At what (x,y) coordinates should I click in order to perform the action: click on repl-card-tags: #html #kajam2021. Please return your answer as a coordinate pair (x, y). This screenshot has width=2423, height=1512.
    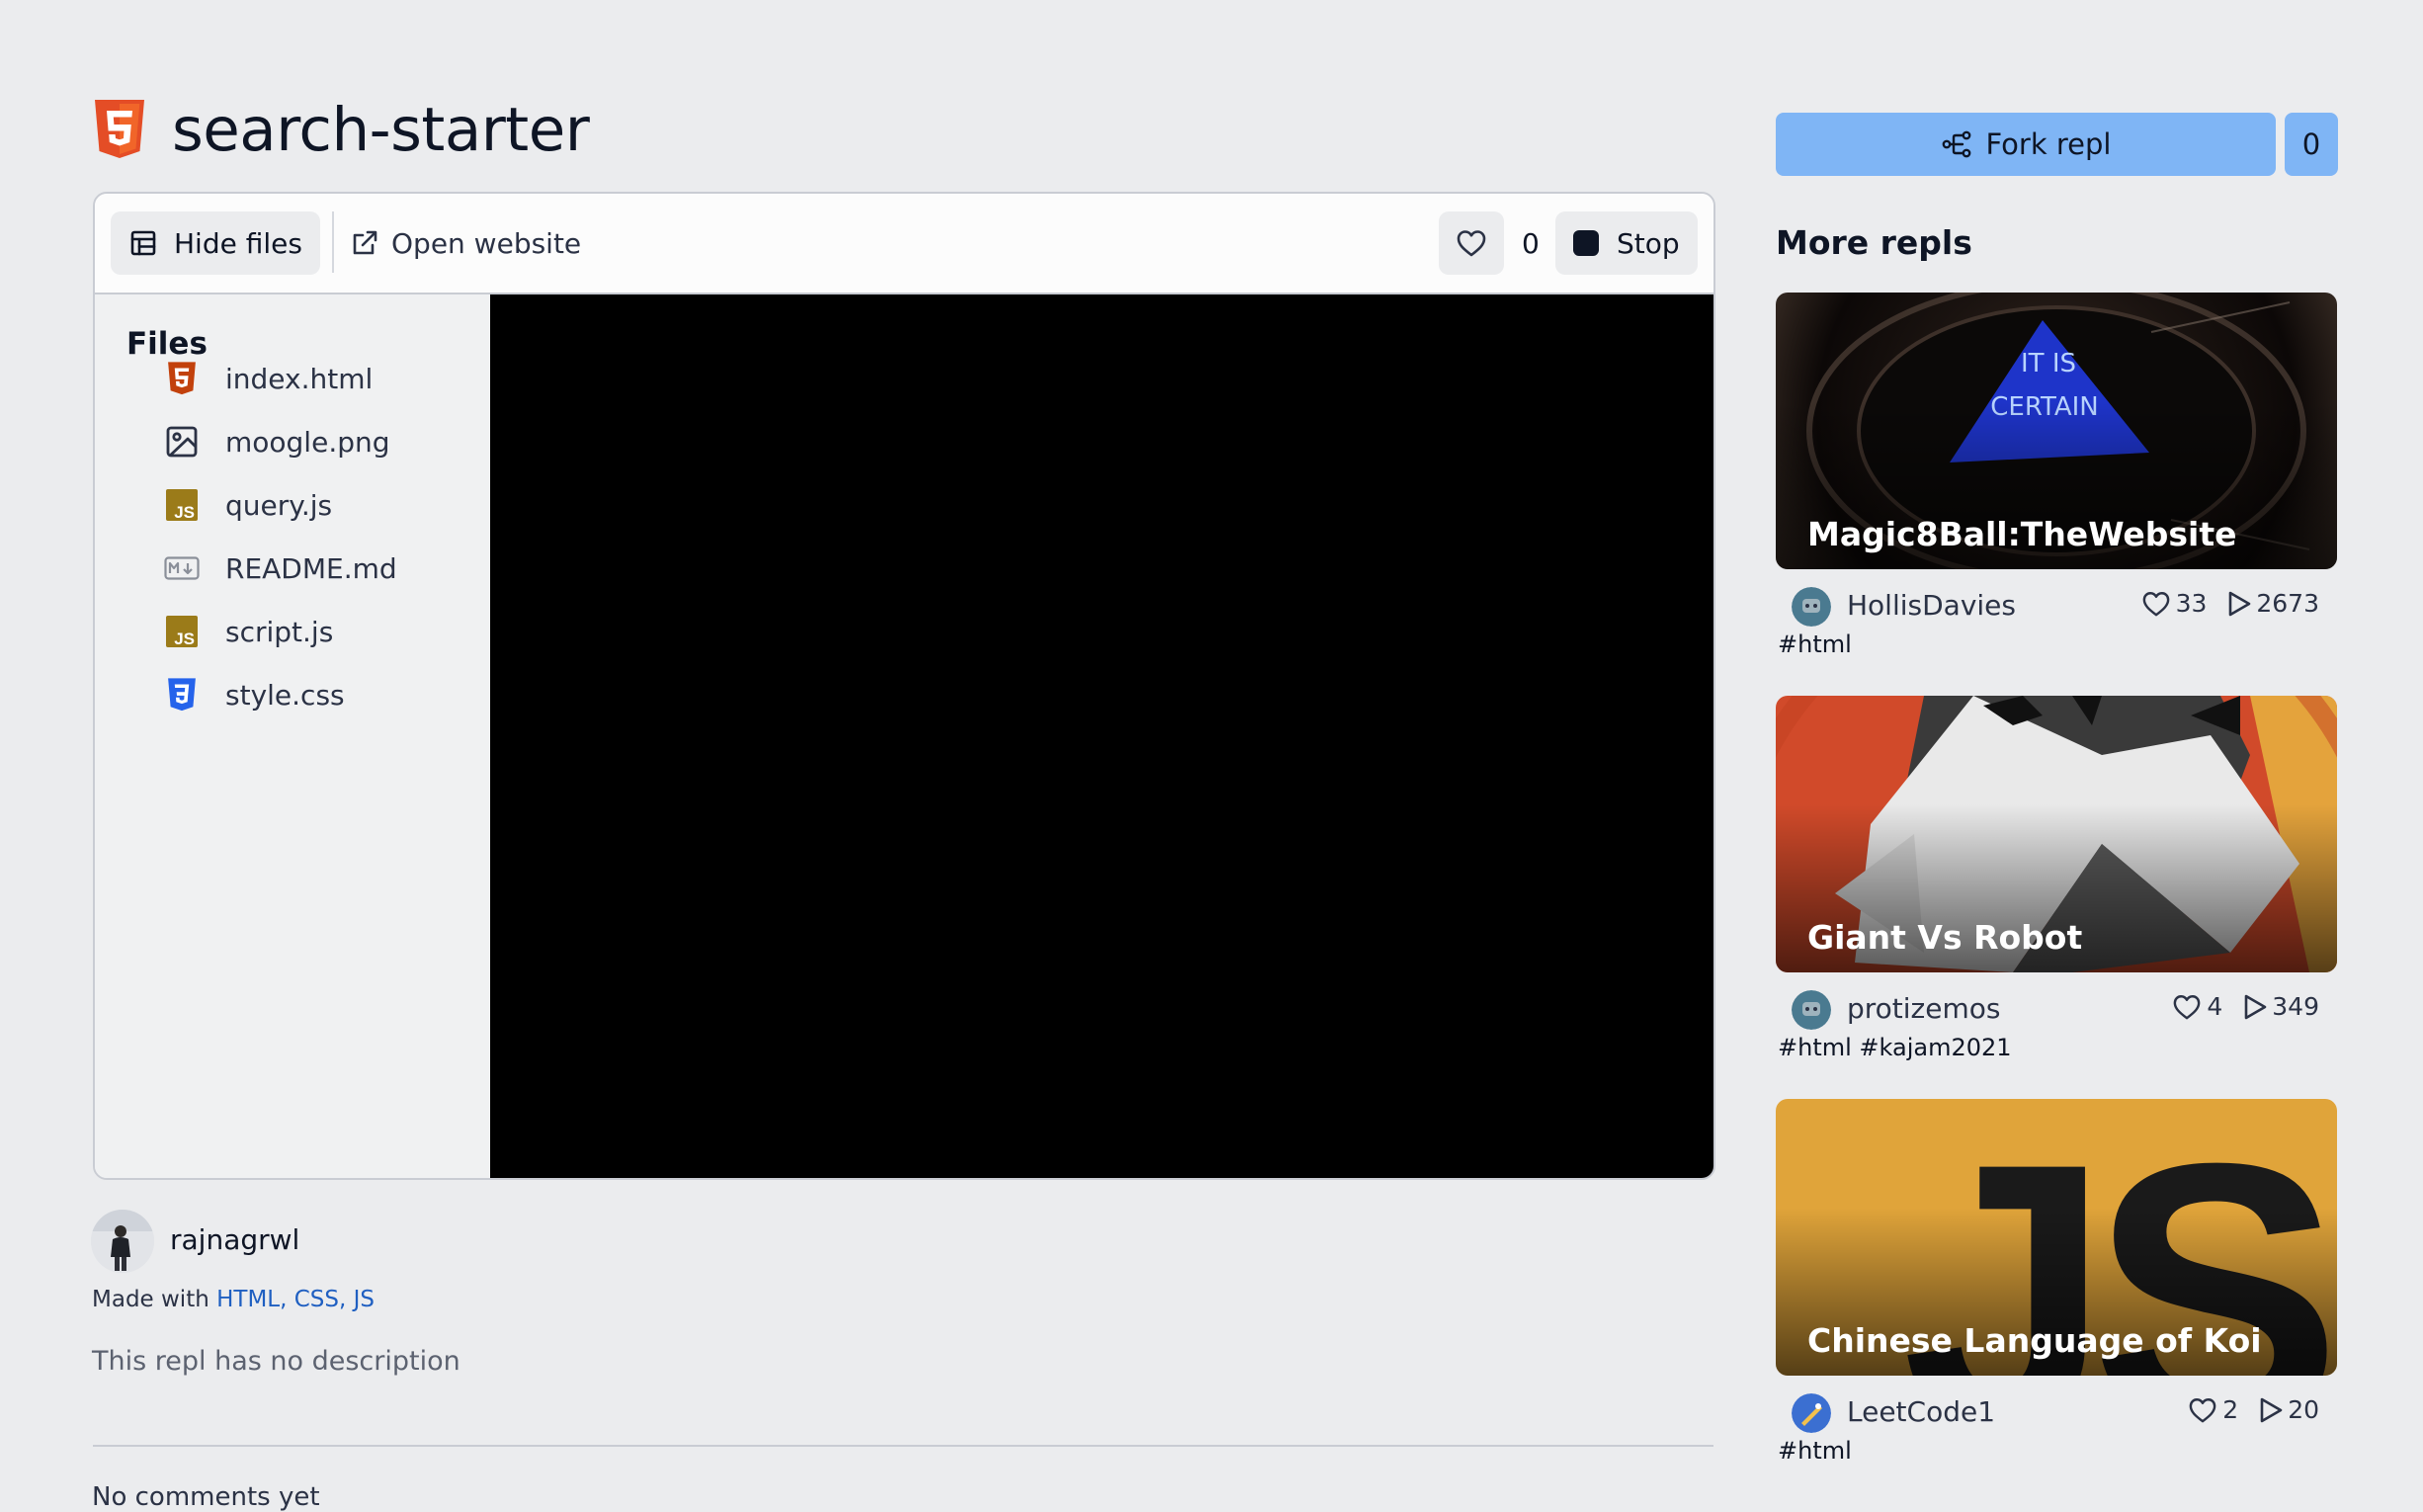
    Looking at the image, I should click on (2057, 1047).